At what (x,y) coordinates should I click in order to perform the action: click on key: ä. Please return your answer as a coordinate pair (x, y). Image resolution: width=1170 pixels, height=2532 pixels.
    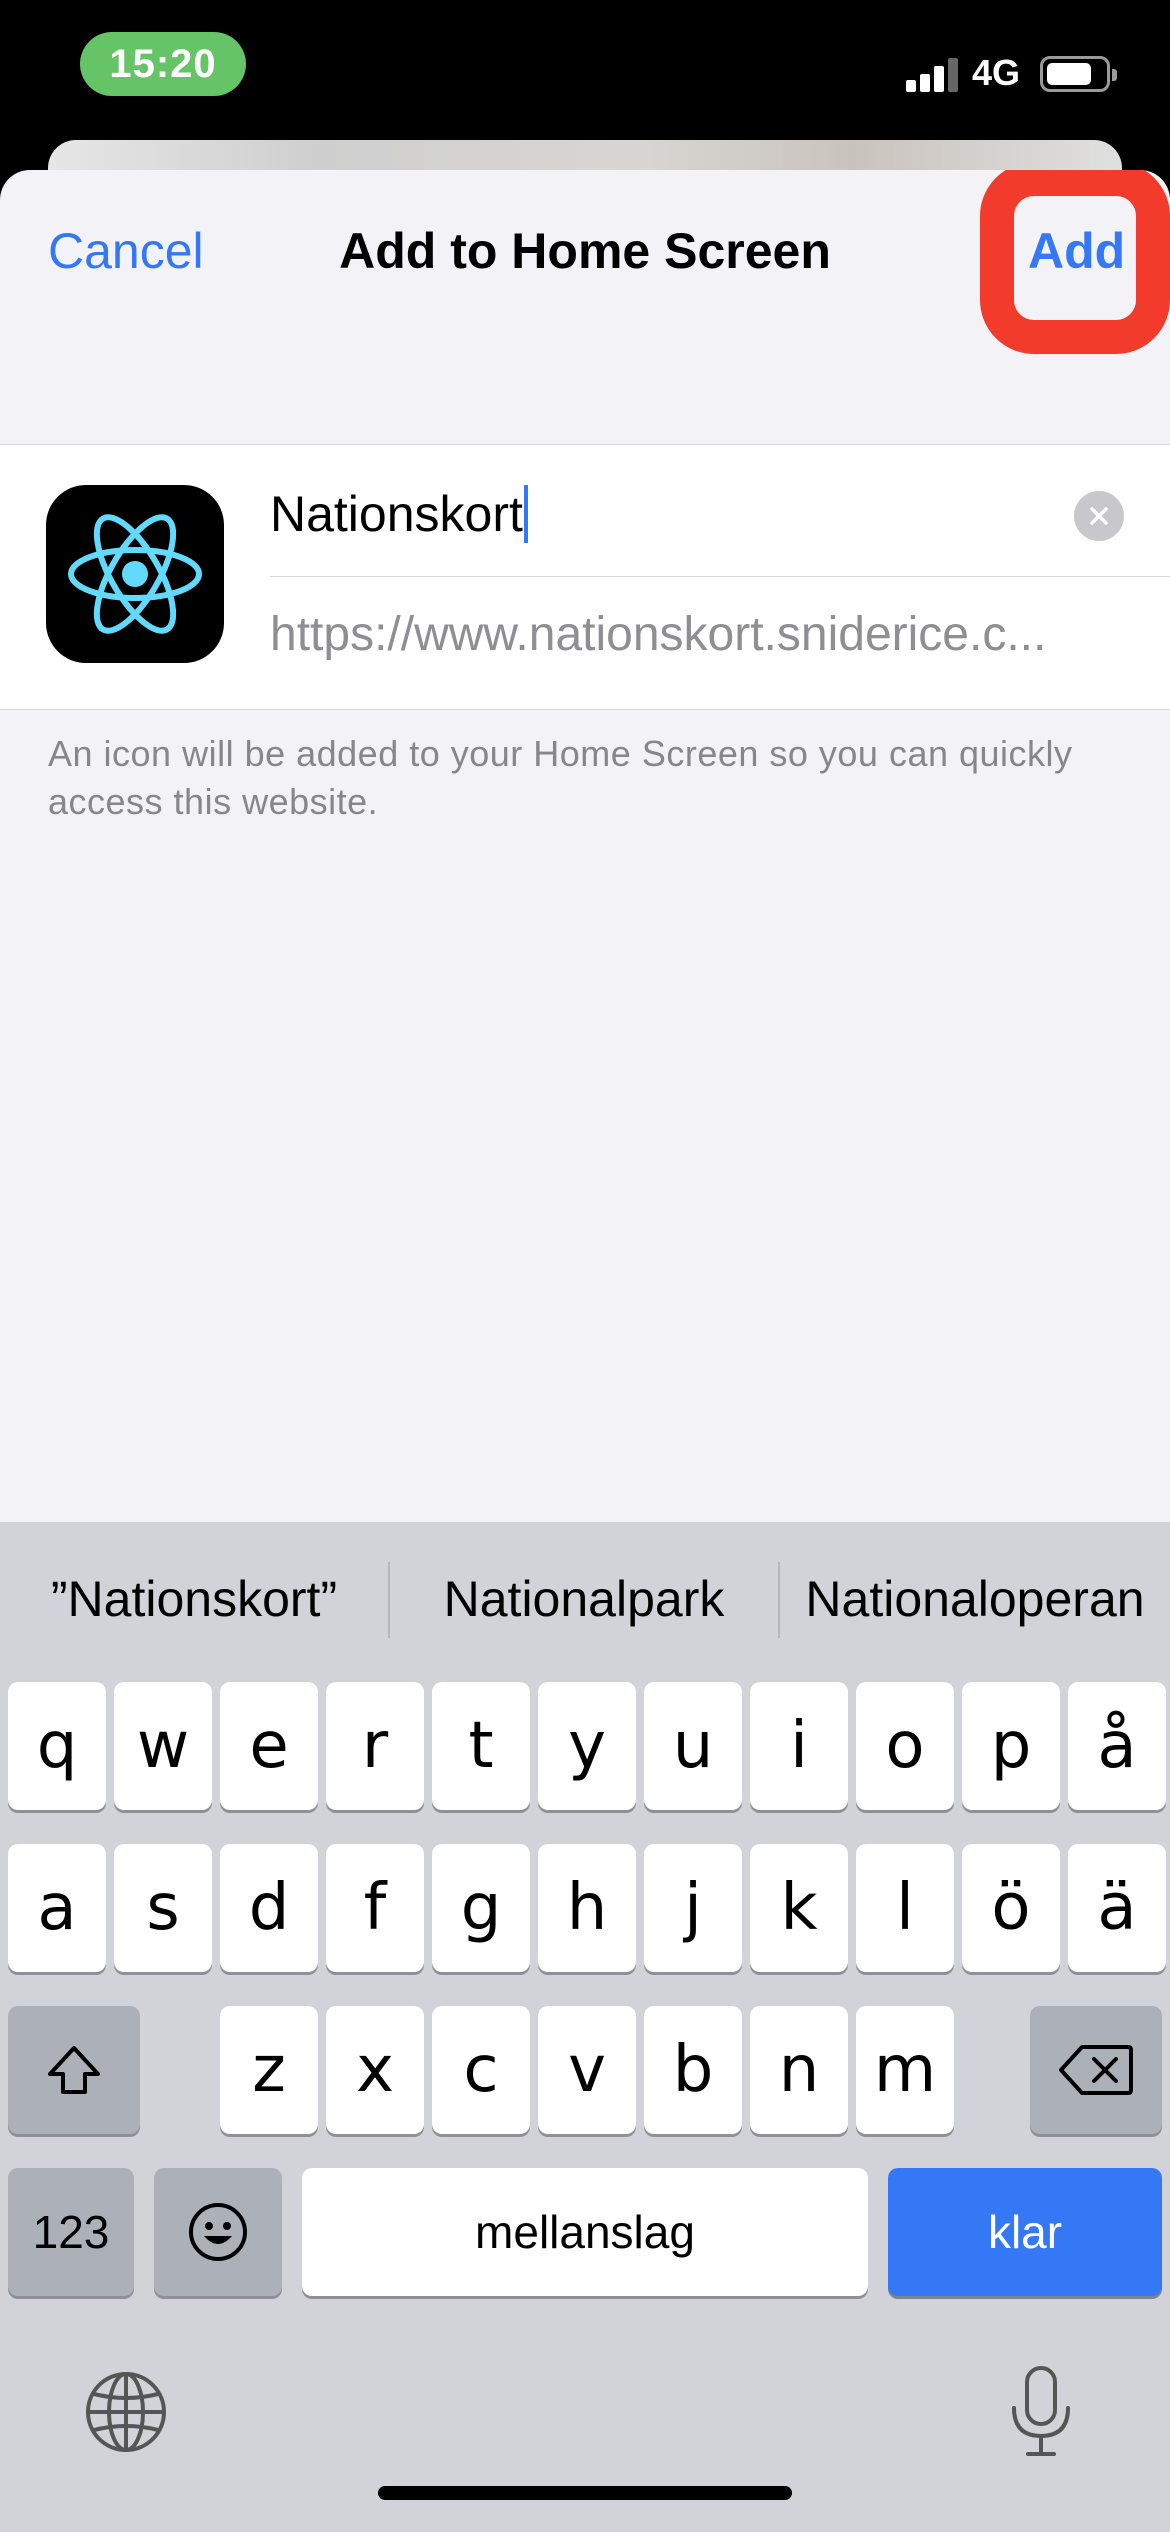
    Looking at the image, I should click on (1117, 1908).